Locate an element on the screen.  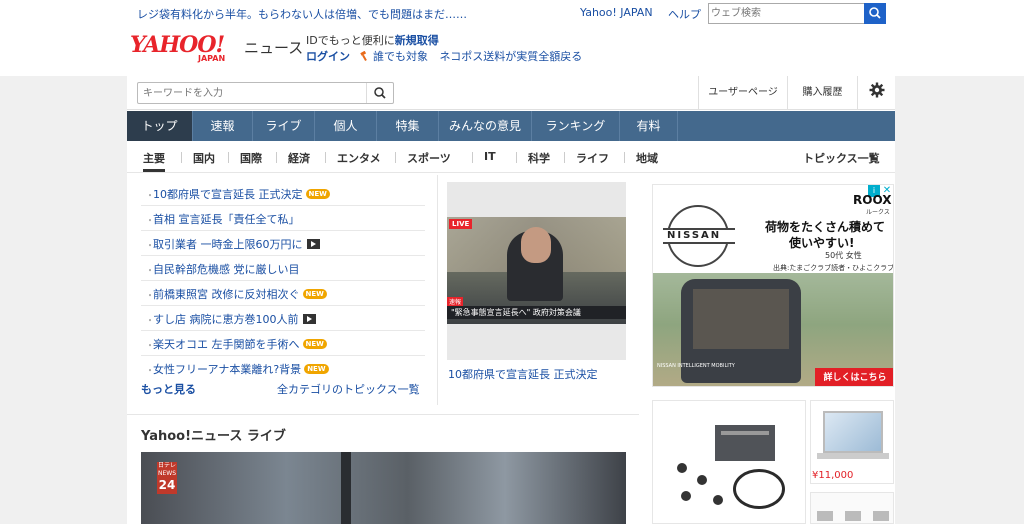
nav-top: トップ is located at coordinates (160, 126).